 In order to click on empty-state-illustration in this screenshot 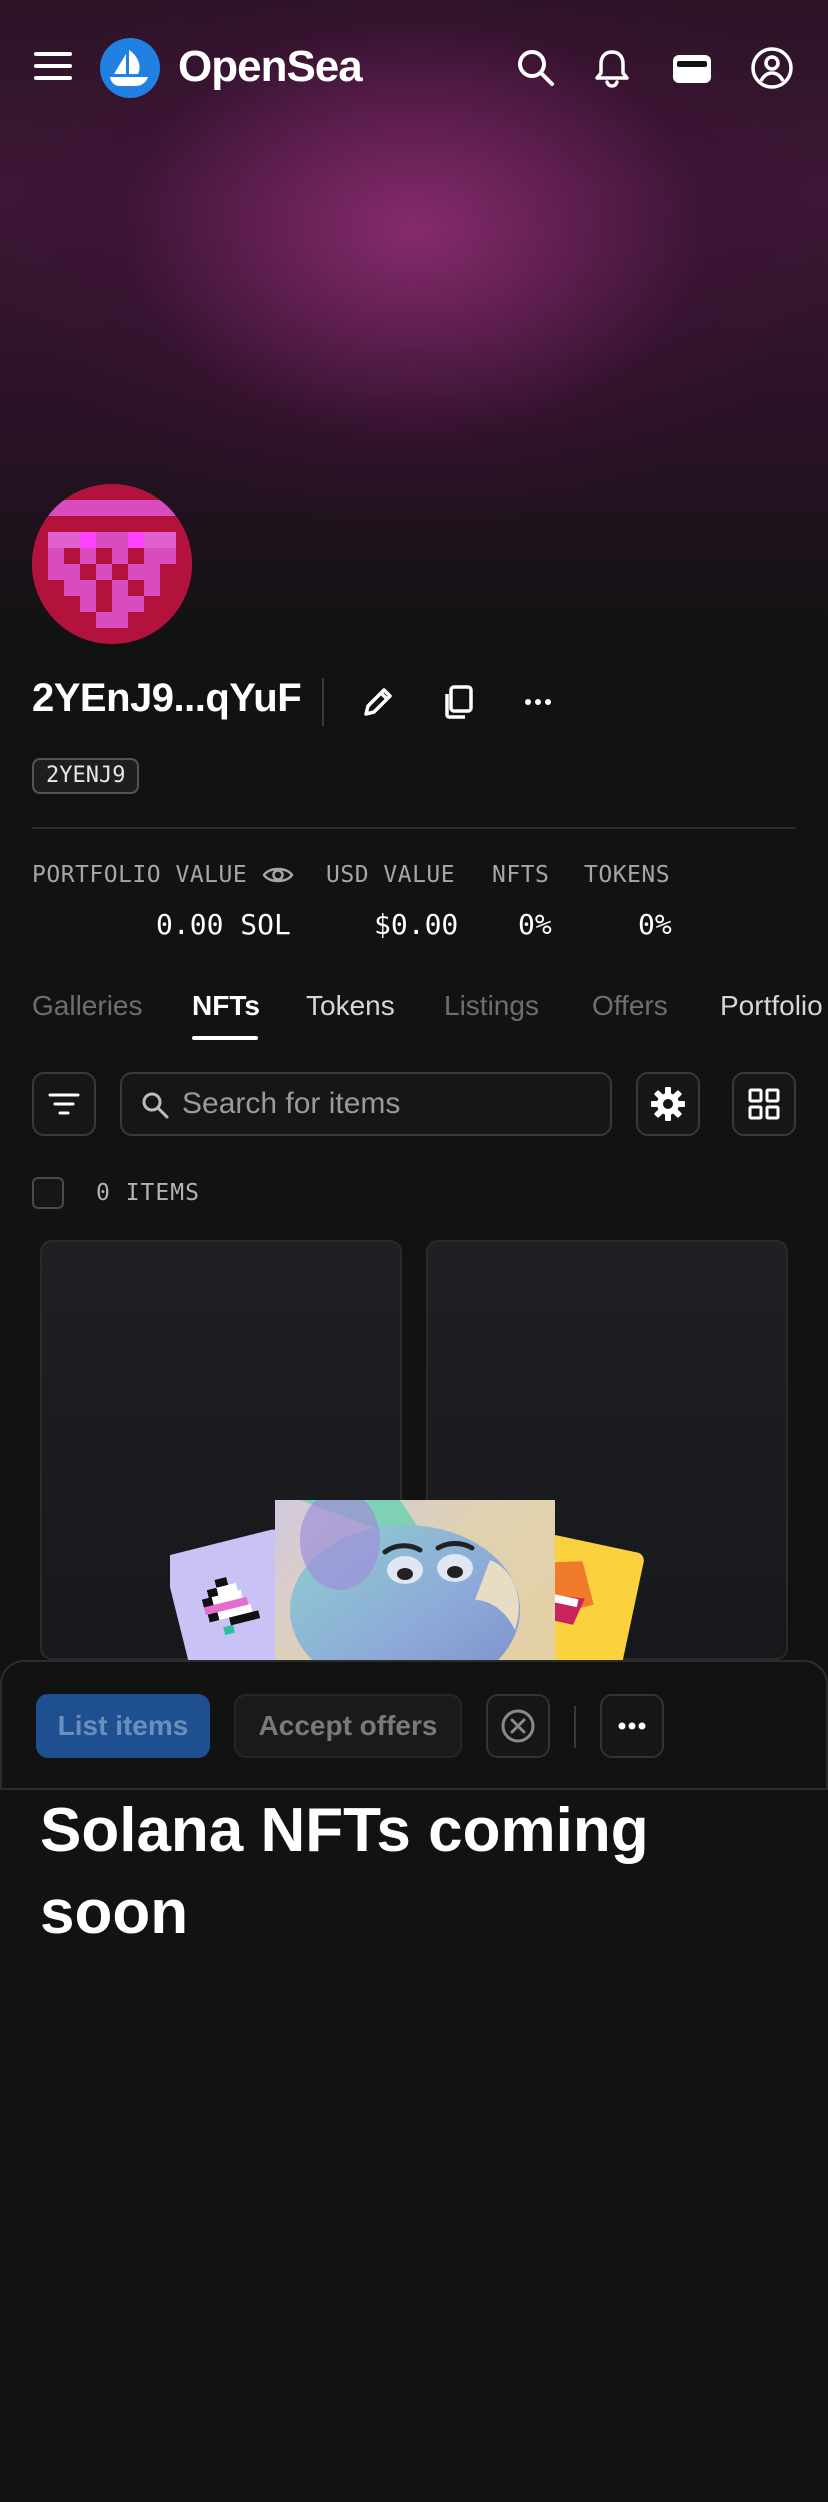, I will do `click(417, 1590)`.